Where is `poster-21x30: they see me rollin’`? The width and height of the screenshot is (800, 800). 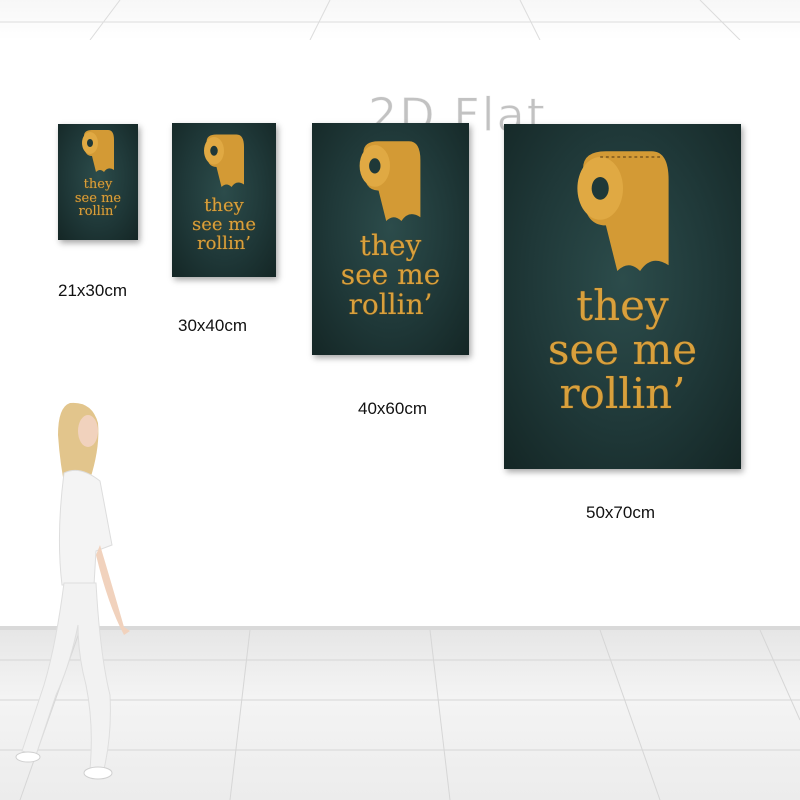
poster-21x30: they see me rollin’ is located at coordinates (98, 182).